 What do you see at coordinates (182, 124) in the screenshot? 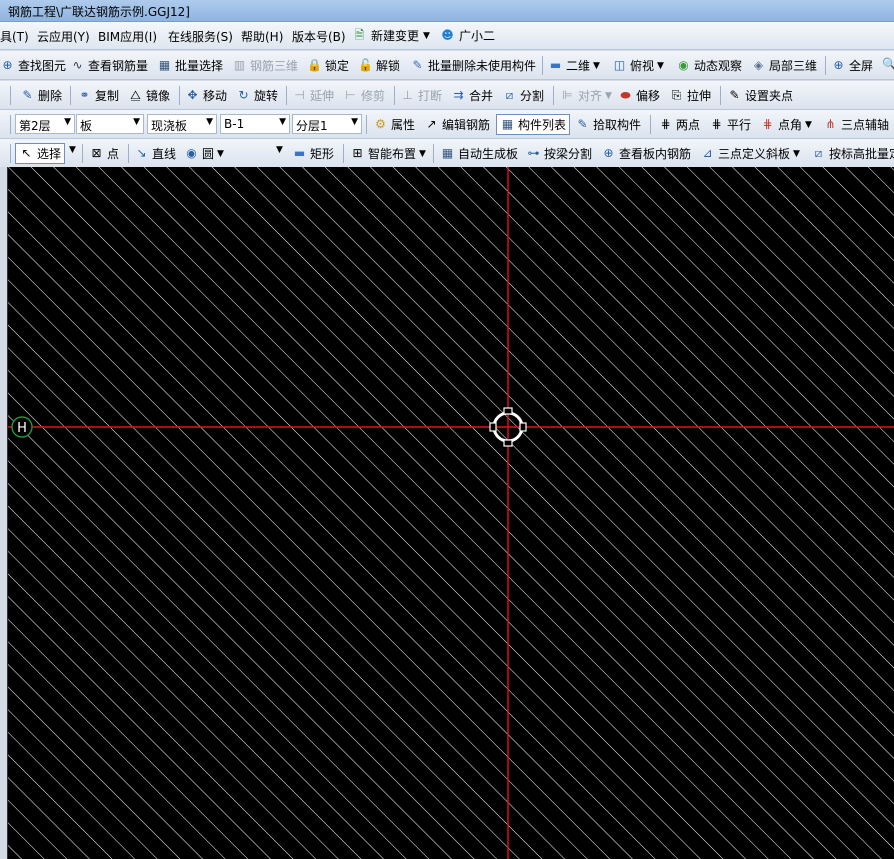
I see `subtype-select: 现浇板 ▼` at bounding box center [182, 124].